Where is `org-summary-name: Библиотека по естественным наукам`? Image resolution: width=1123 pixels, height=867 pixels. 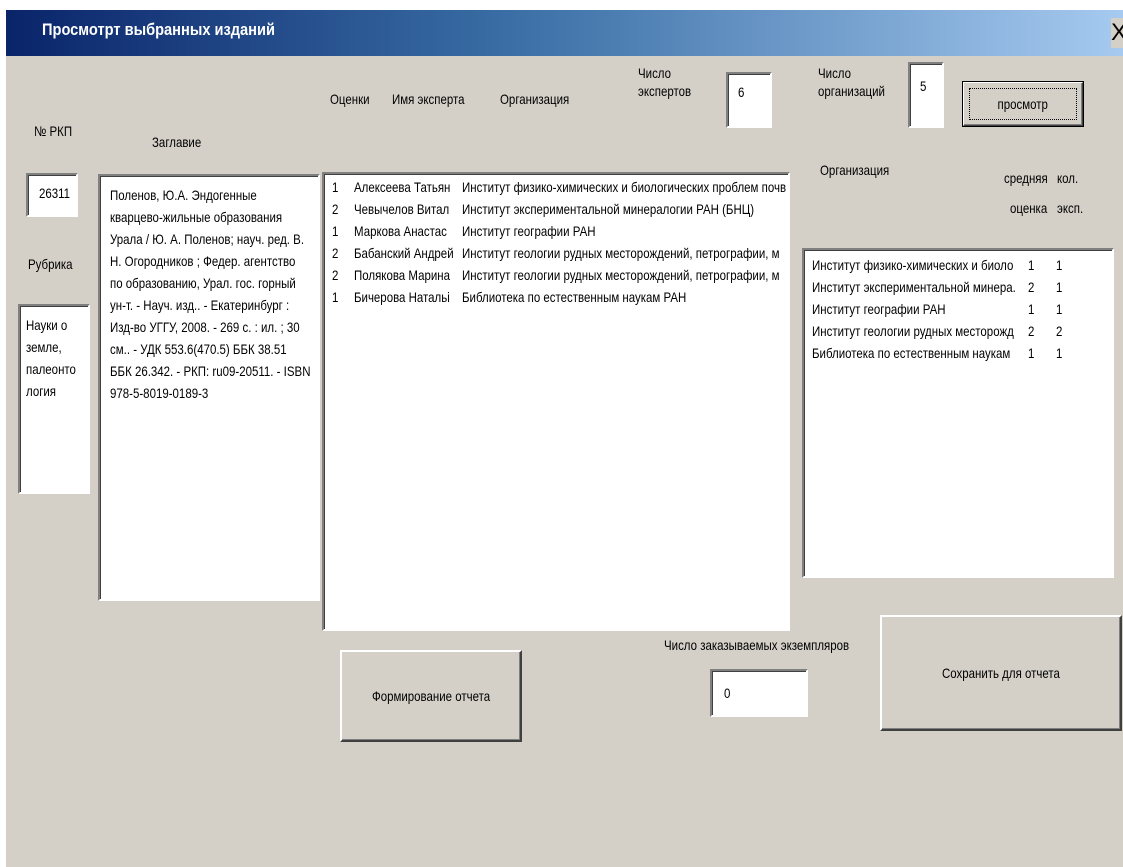 org-summary-name: Библиотека по естественным наукам is located at coordinates (911, 353).